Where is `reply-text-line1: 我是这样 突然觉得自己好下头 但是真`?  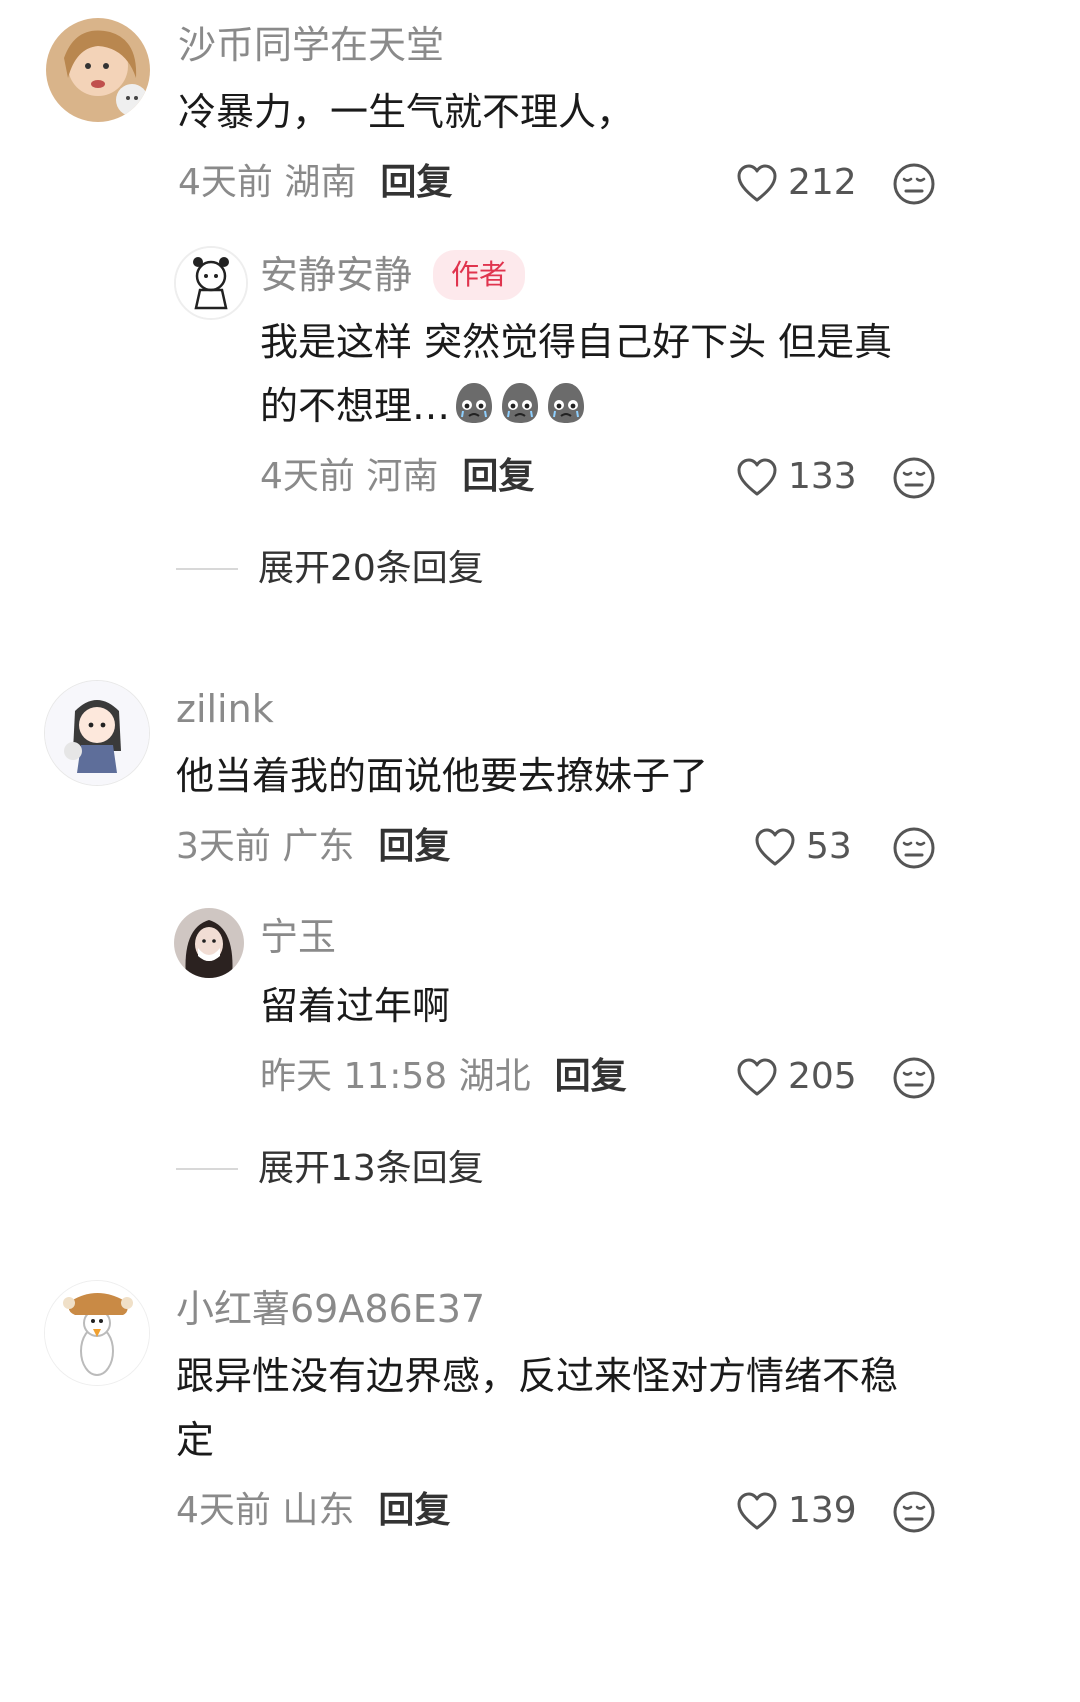
reply-text-line1: 我是这样 突然觉得自己好下头 但是真 is located at coordinates (576, 342).